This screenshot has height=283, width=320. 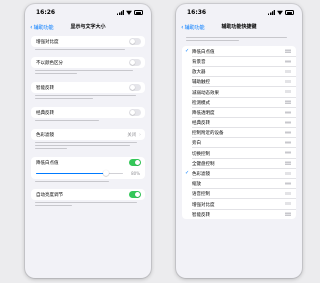 I want to click on cellular-signal-icon, so click(x=120, y=12).